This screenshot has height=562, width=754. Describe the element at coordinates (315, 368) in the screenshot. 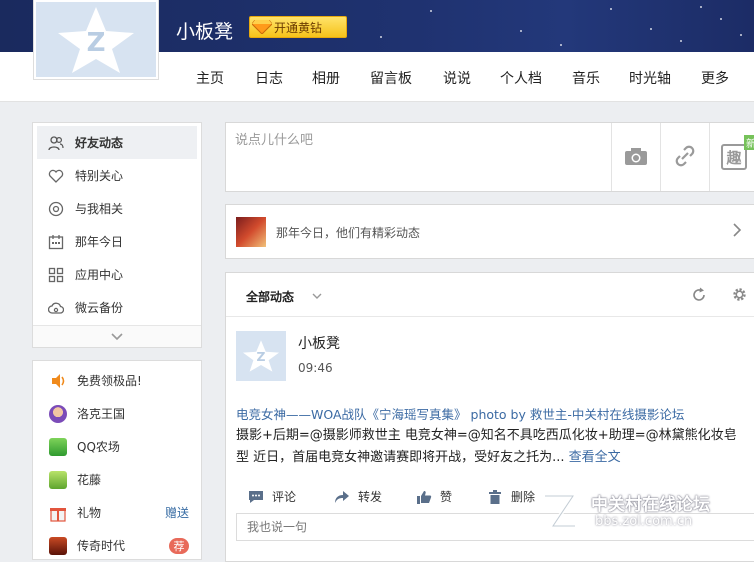

I see `feed-timestamp: 09:46` at that location.